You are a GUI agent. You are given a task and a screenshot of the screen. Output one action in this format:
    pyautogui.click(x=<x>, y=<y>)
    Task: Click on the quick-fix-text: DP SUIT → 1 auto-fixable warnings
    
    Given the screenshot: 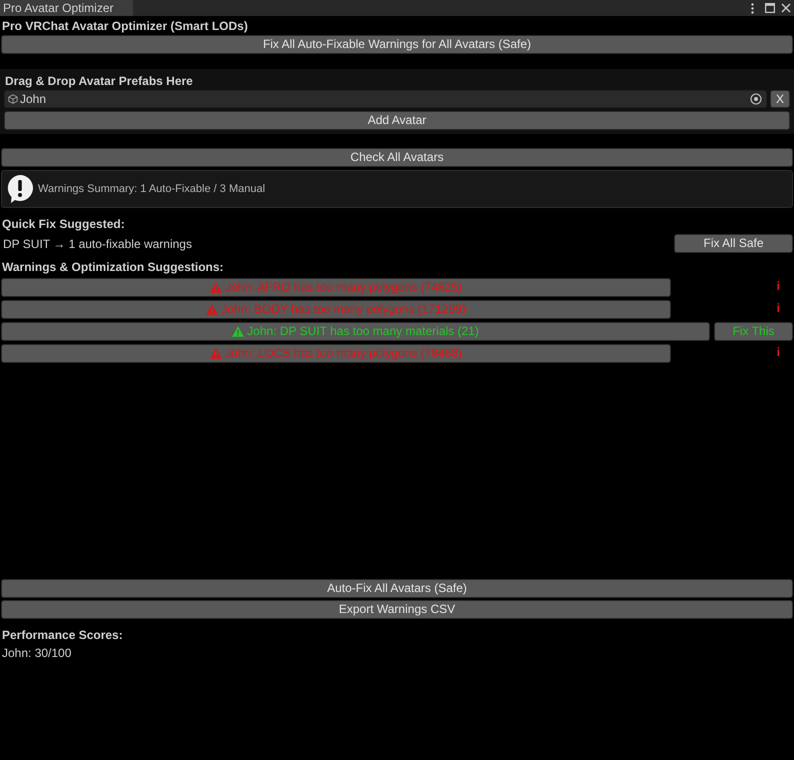 What is the action you would take?
    pyautogui.click(x=97, y=243)
    